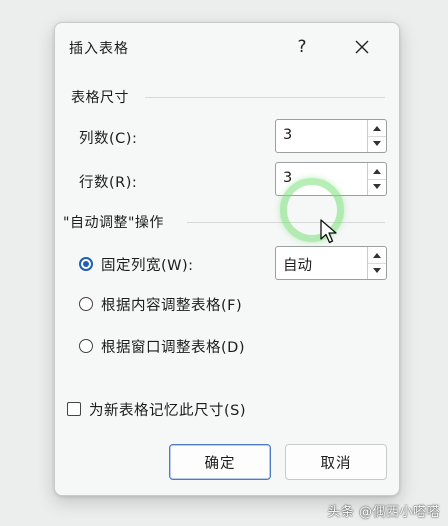 The width and height of the screenshot is (448, 526). I want to click on columns-label: 列数(C):, so click(108, 139).